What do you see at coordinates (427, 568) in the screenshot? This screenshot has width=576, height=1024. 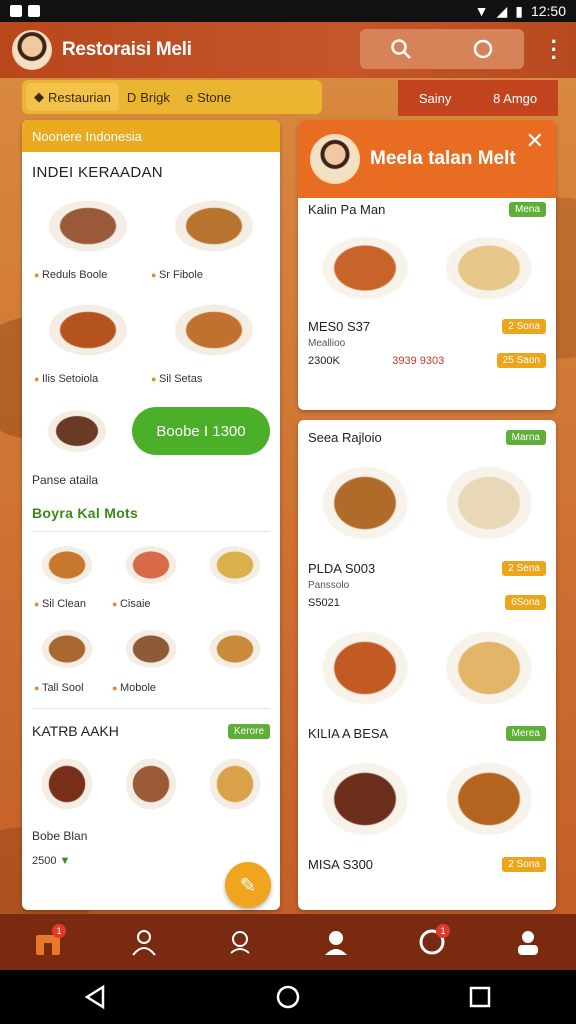 I see `meta-row: PLDA S003 2 Sena` at bounding box center [427, 568].